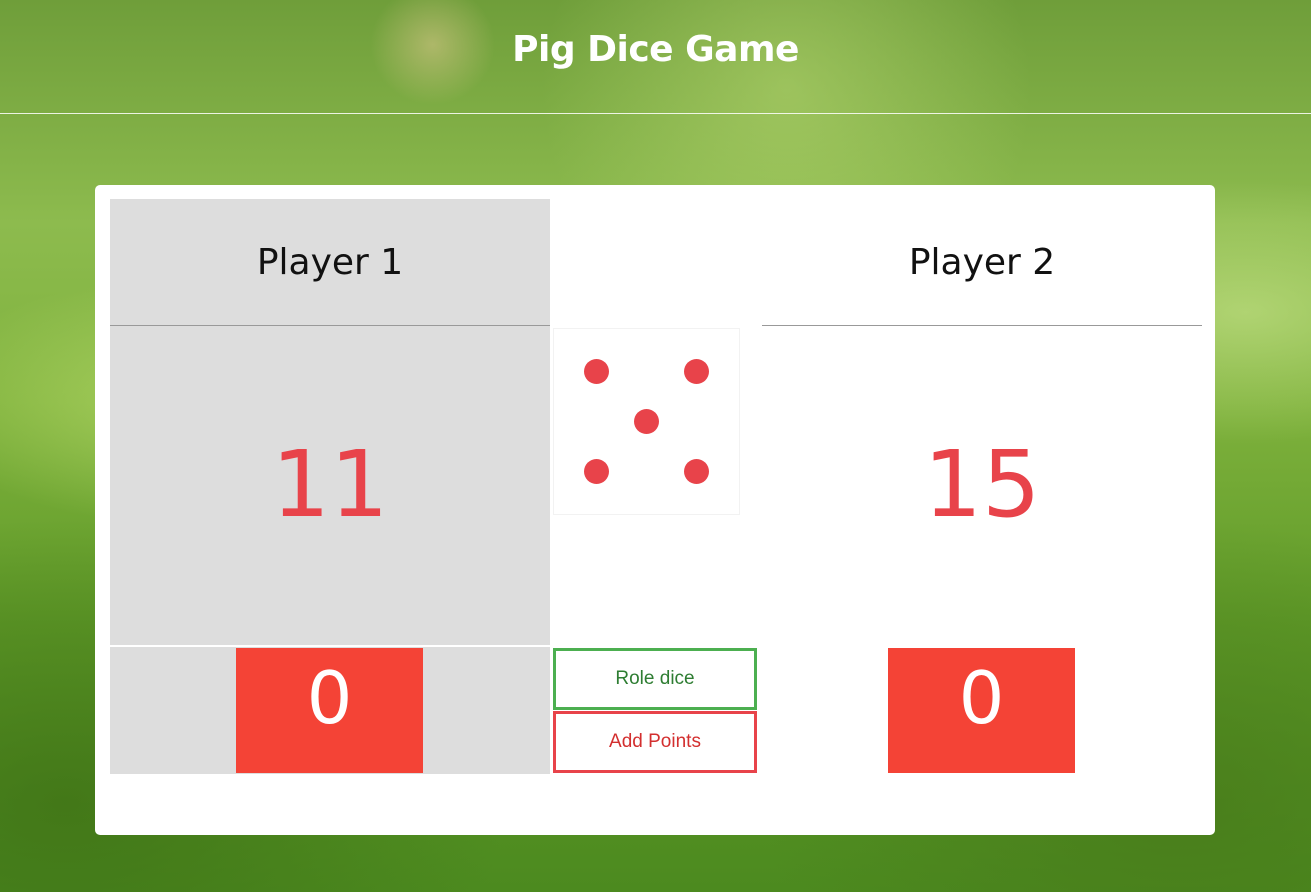  I want to click on player-1-total-score: 11, so click(330, 484).